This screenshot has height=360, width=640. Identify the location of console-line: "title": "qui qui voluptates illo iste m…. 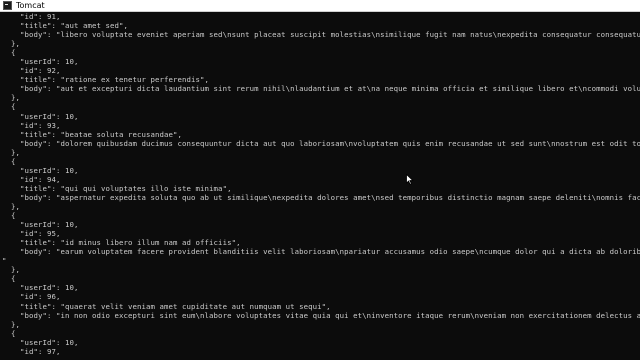
(117, 188).